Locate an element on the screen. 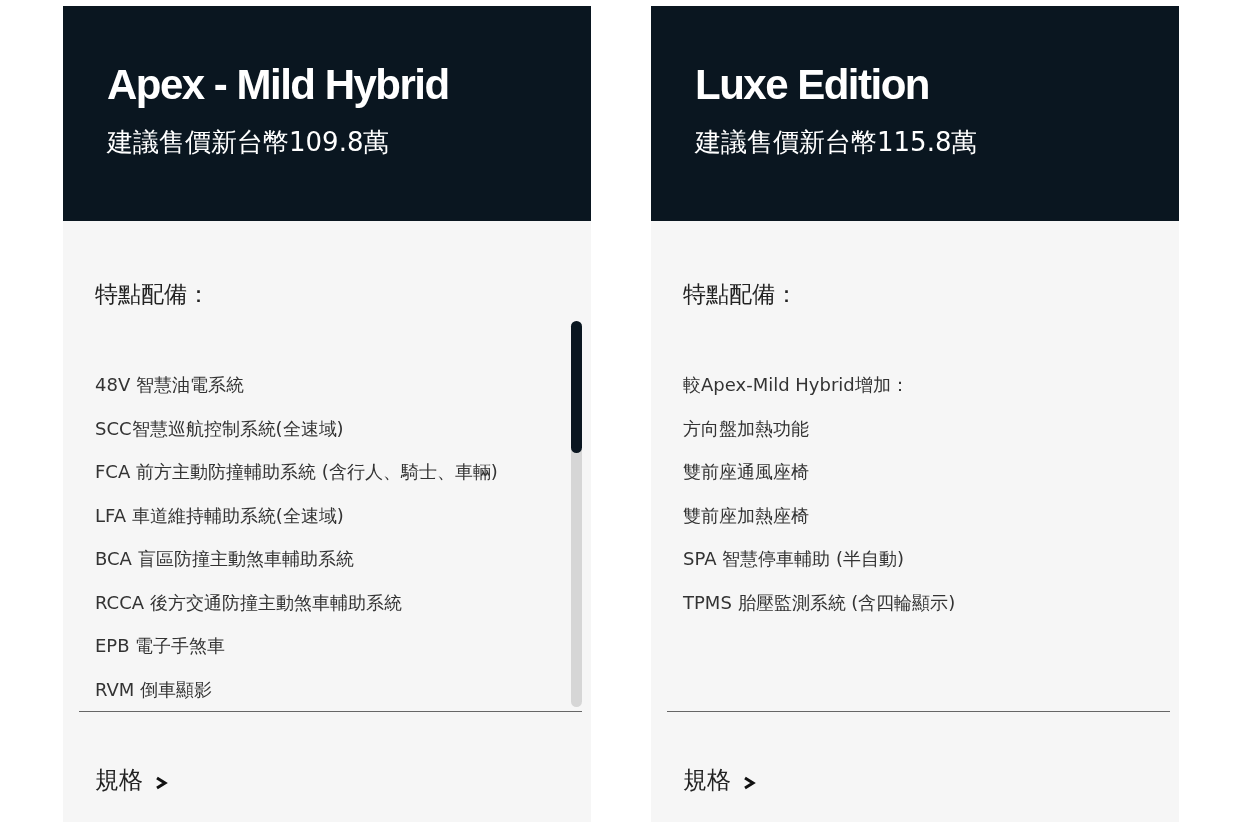 The image size is (1245, 830). feature-item: SPA 智慧停車輔助 (半自動) is located at coordinates (794, 559).